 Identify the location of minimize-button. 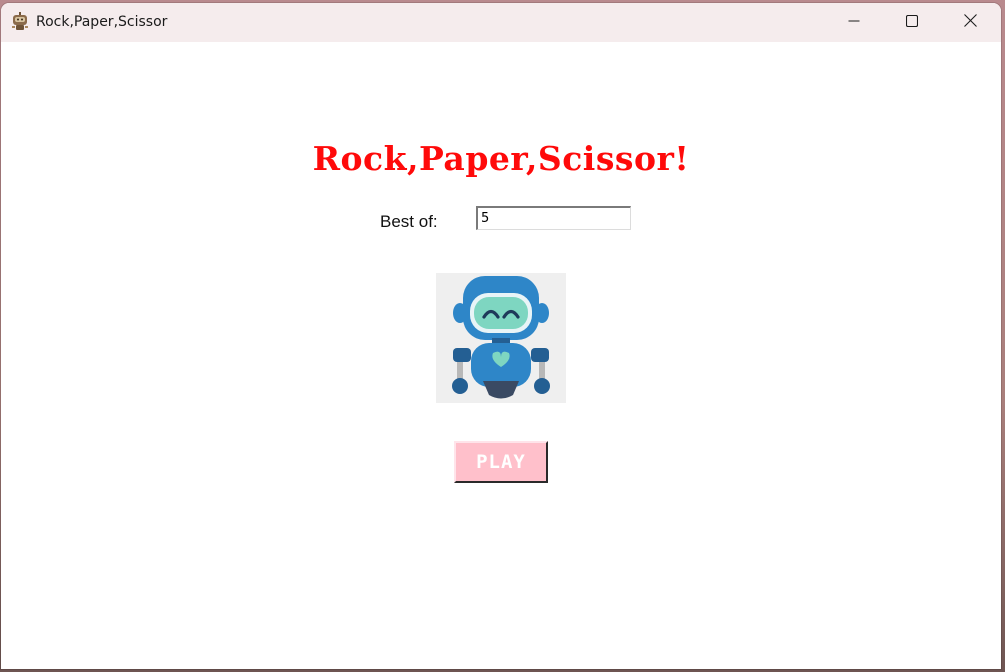
(854, 22).